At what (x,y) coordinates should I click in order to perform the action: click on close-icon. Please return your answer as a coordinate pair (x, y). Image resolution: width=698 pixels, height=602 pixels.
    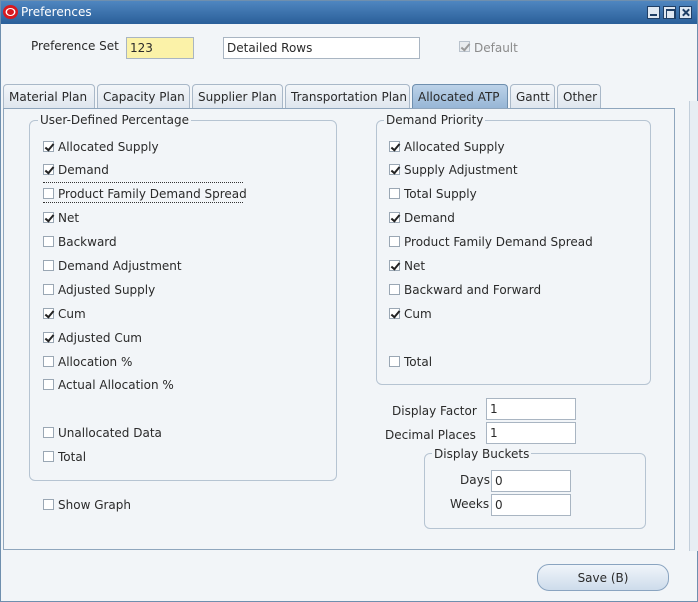
    Looking at the image, I should click on (685, 12).